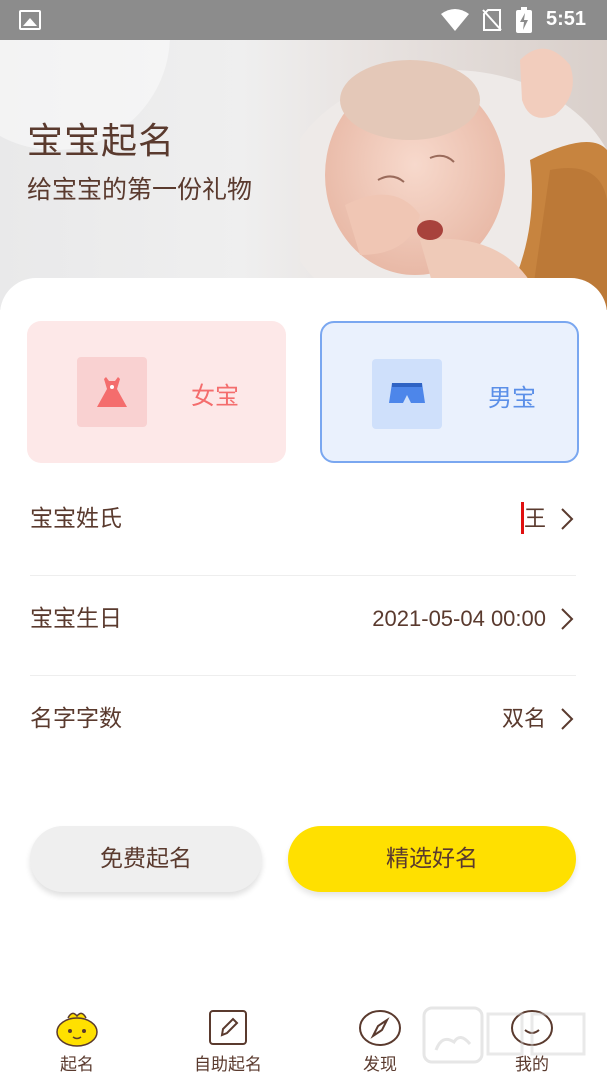 This screenshot has width=607, height=1080. I want to click on shorts-icon, so click(407, 393).